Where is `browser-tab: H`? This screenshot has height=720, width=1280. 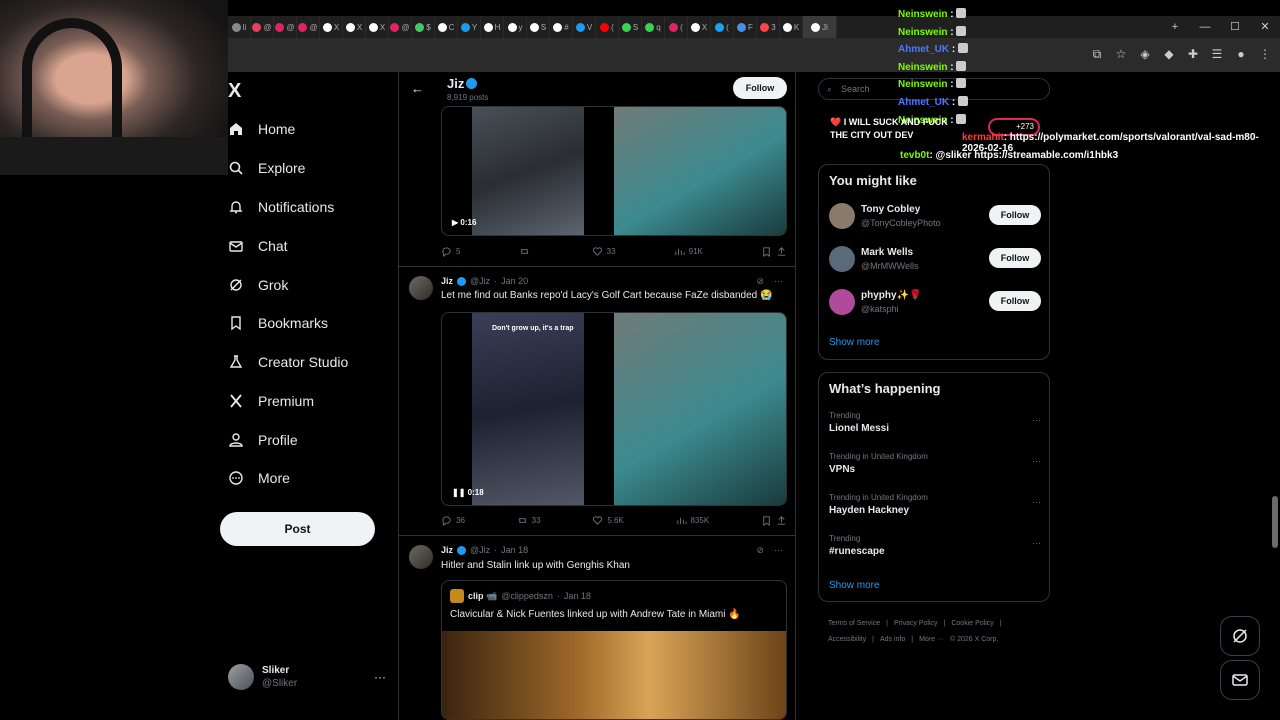
browser-tab: H is located at coordinates (492, 27).